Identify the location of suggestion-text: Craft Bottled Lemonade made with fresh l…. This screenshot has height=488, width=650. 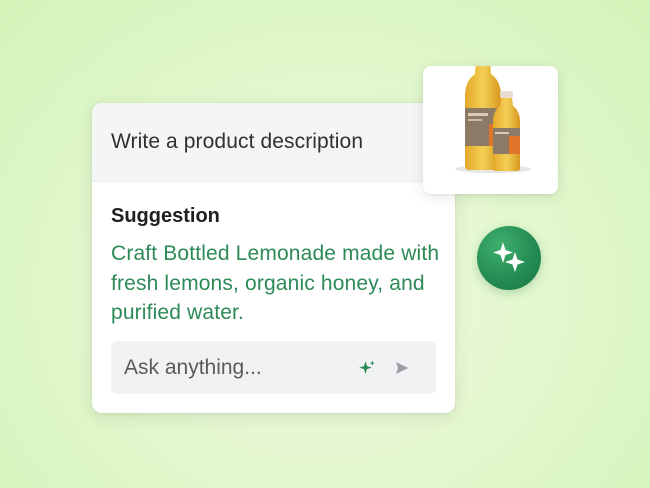
(275, 283).